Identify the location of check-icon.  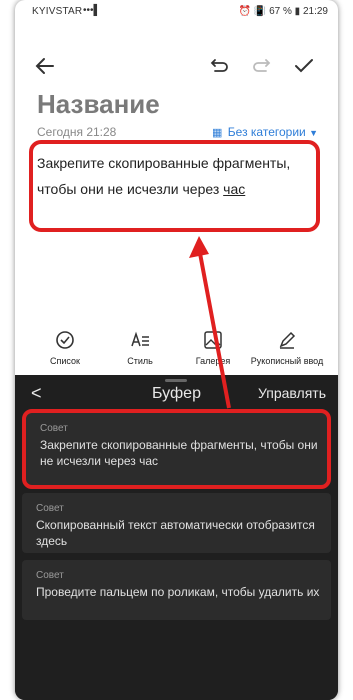
(304, 66).